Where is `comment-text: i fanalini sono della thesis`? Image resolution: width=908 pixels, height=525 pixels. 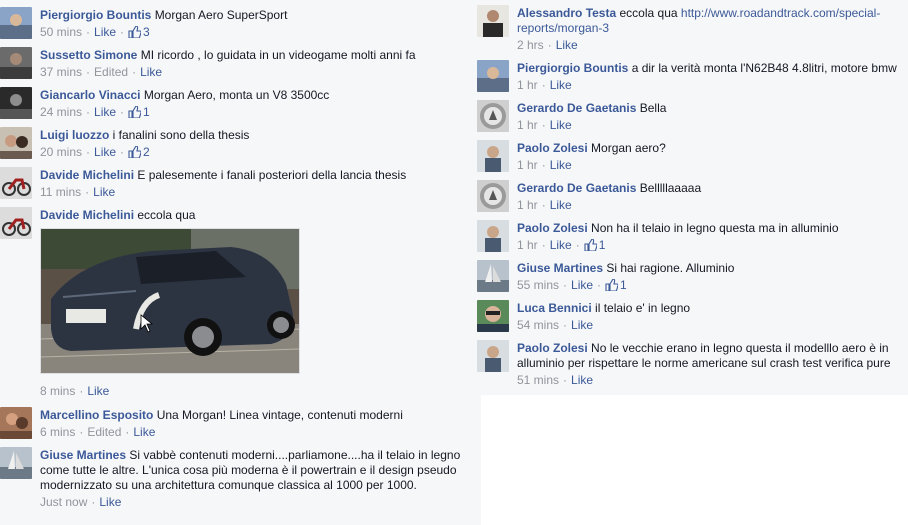 comment-text: i fanalini sono della thesis is located at coordinates (181, 135).